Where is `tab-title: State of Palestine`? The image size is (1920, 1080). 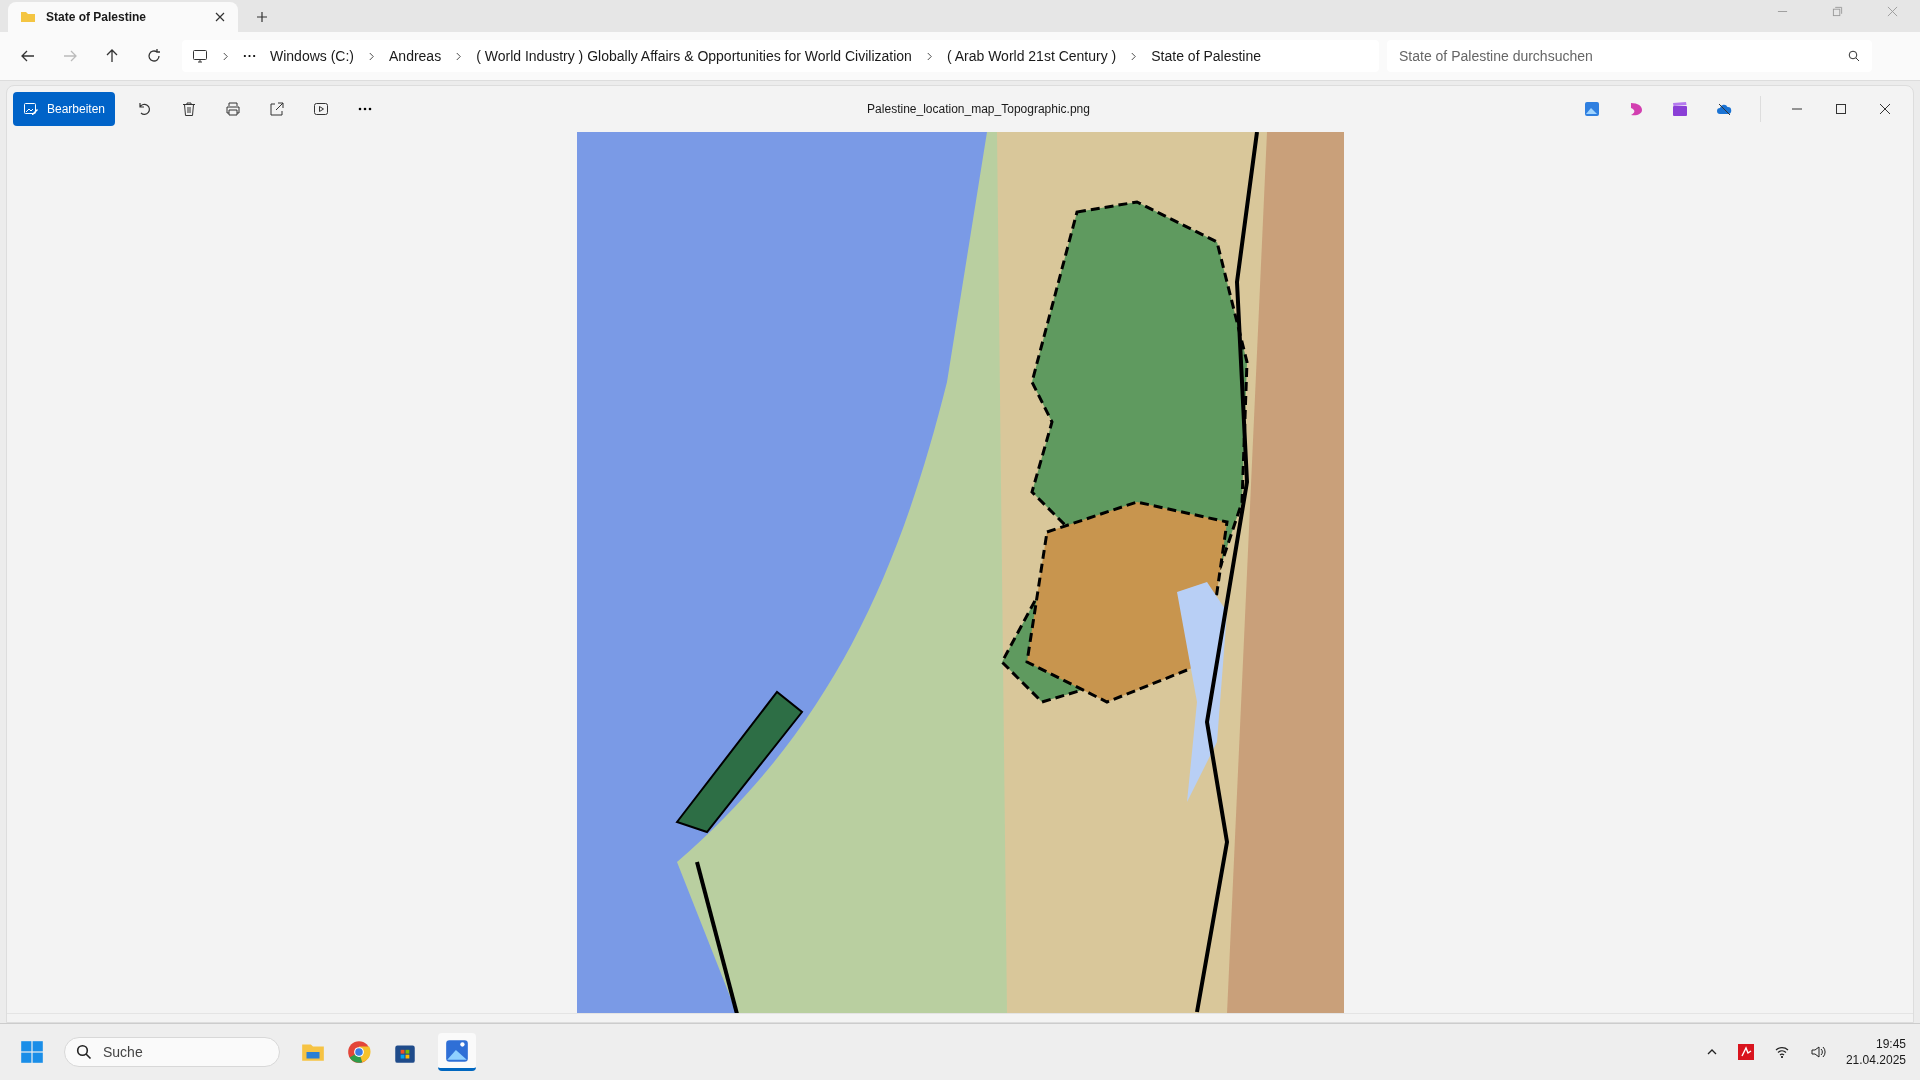
tab-title: State of Palestine is located at coordinates (97, 17).